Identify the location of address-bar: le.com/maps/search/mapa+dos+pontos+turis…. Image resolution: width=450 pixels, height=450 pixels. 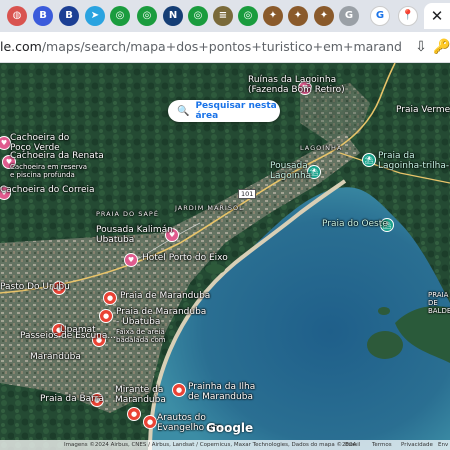
(225, 47).